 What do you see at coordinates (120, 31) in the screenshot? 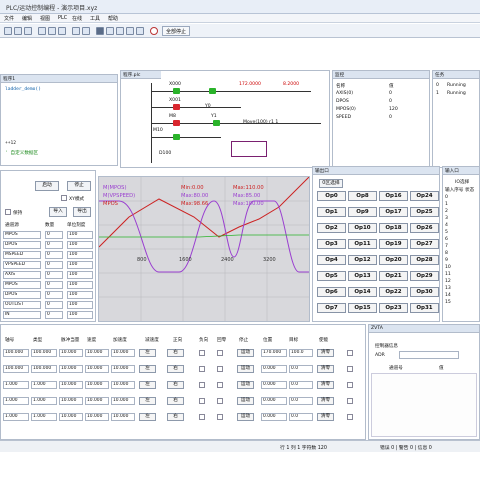
I see `run-icon` at bounding box center [120, 31].